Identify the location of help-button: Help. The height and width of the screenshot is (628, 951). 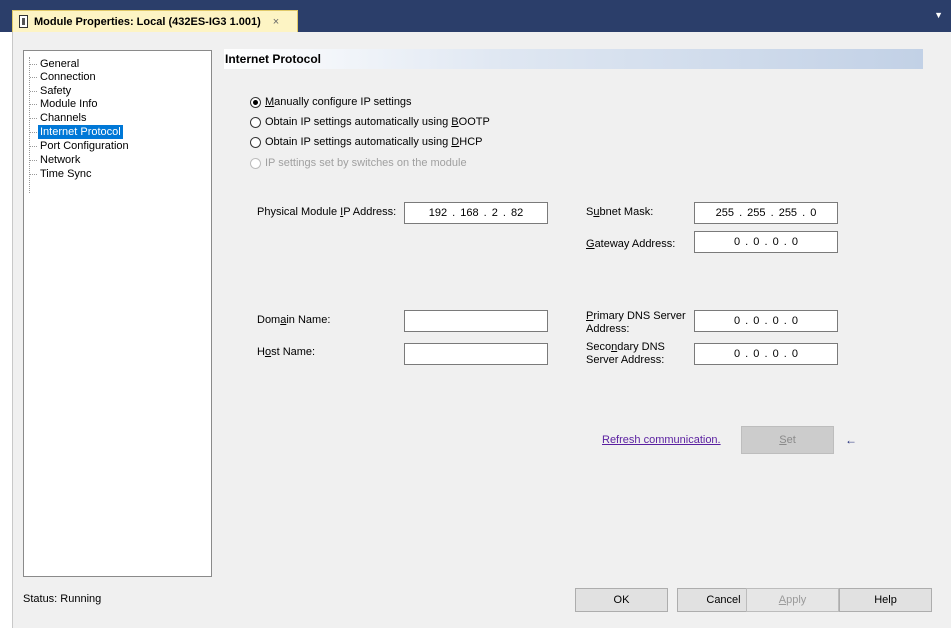
(885, 600).